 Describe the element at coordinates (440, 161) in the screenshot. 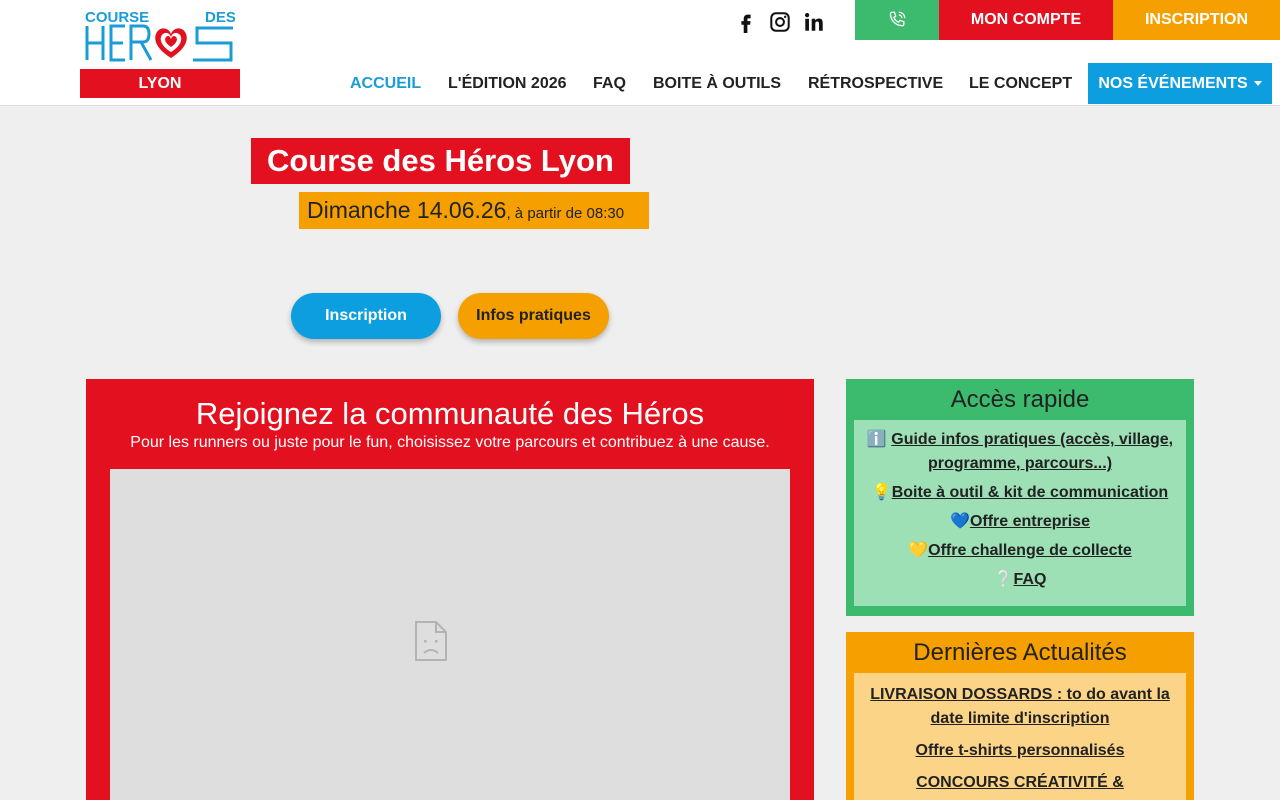

I see `event-title: Course des Héros Lyon` at that location.